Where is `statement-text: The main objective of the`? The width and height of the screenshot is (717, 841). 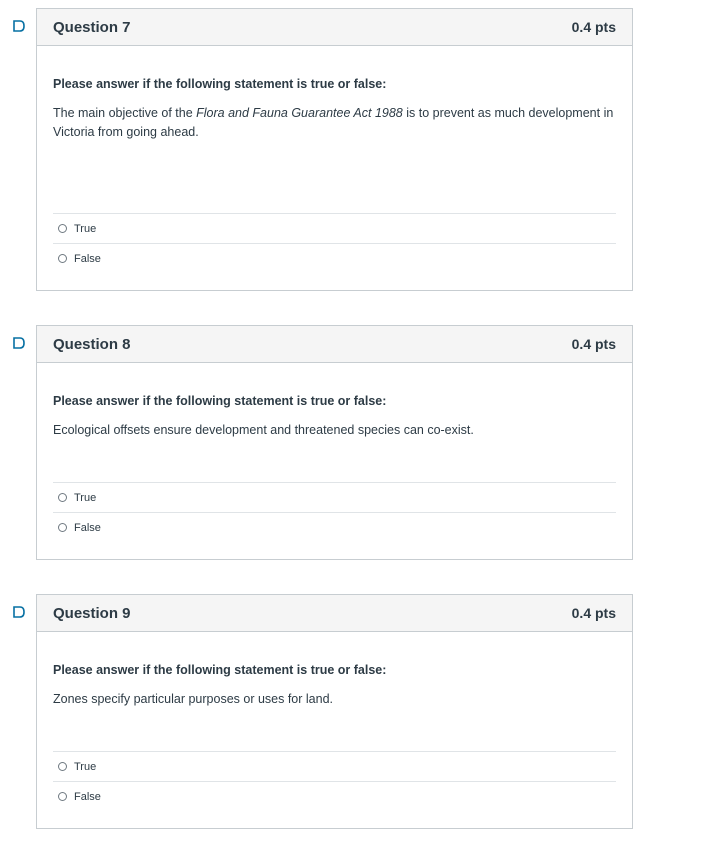 statement-text: The main objective of the is located at coordinates (125, 113).